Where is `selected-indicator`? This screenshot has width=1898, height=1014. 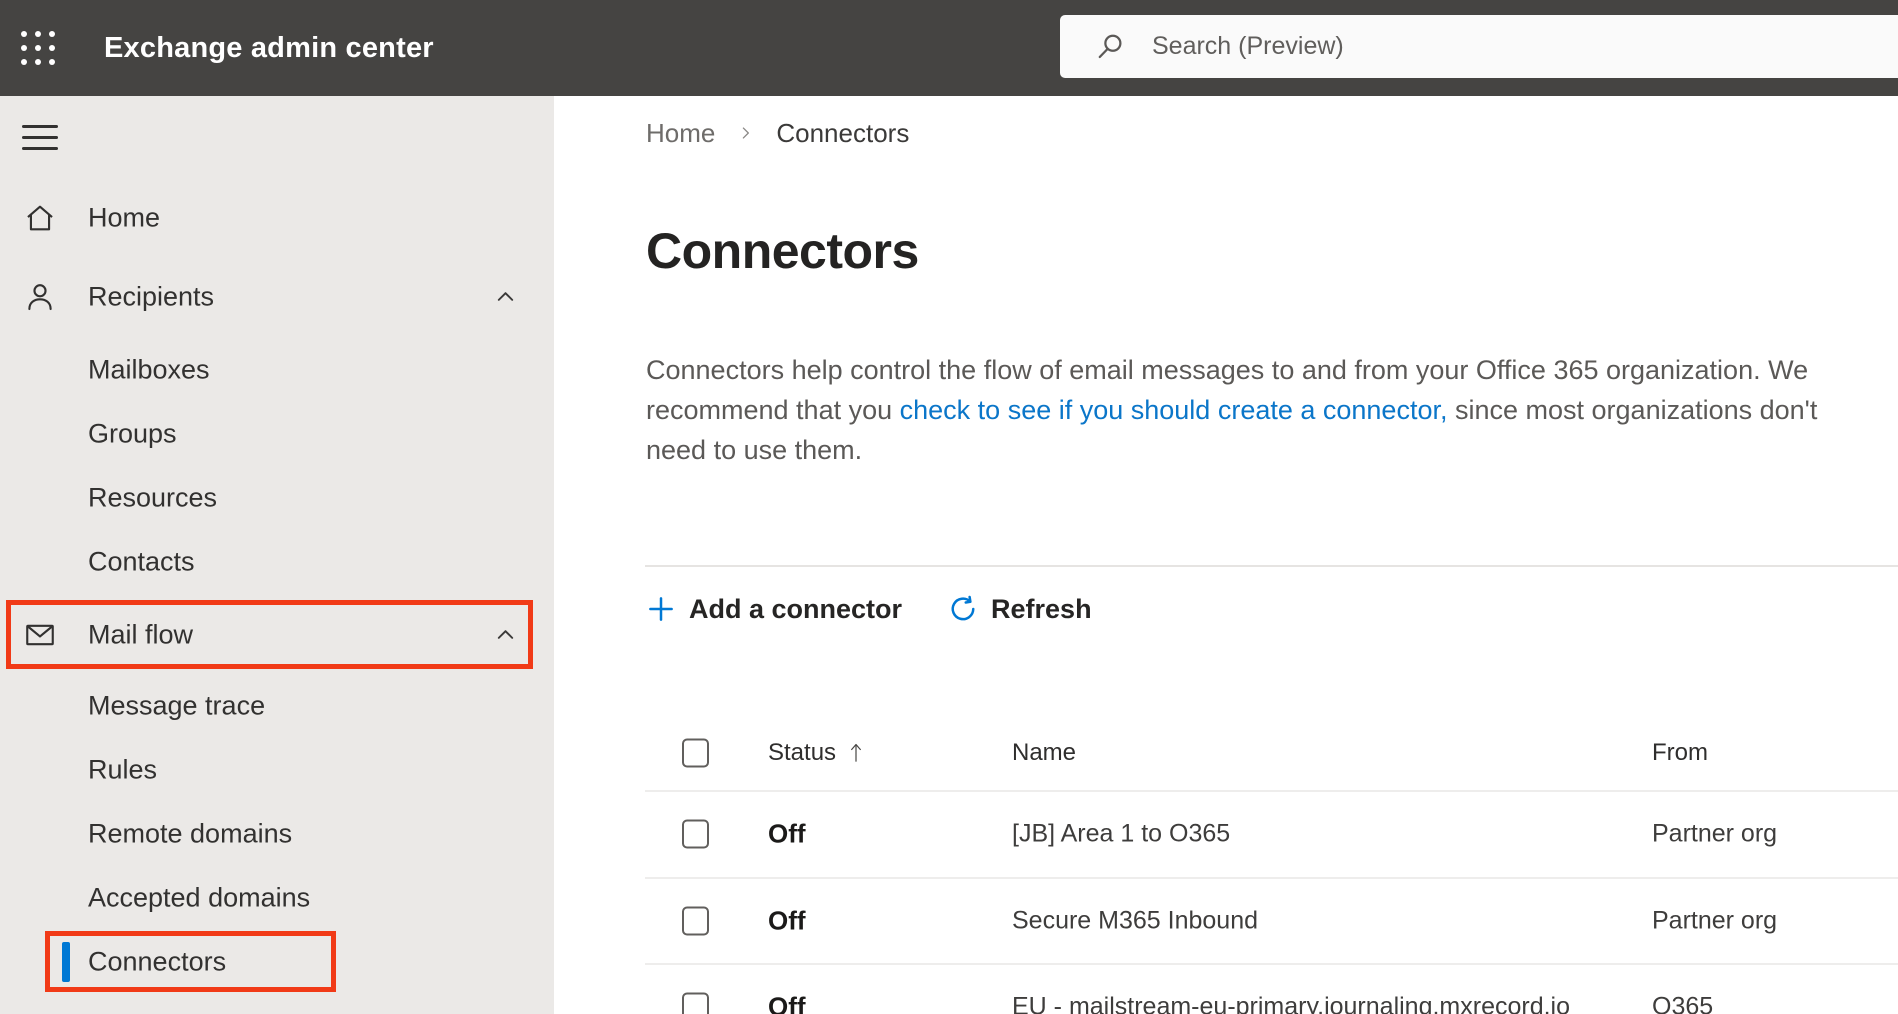
selected-indicator is located at coordinates (66, 962).